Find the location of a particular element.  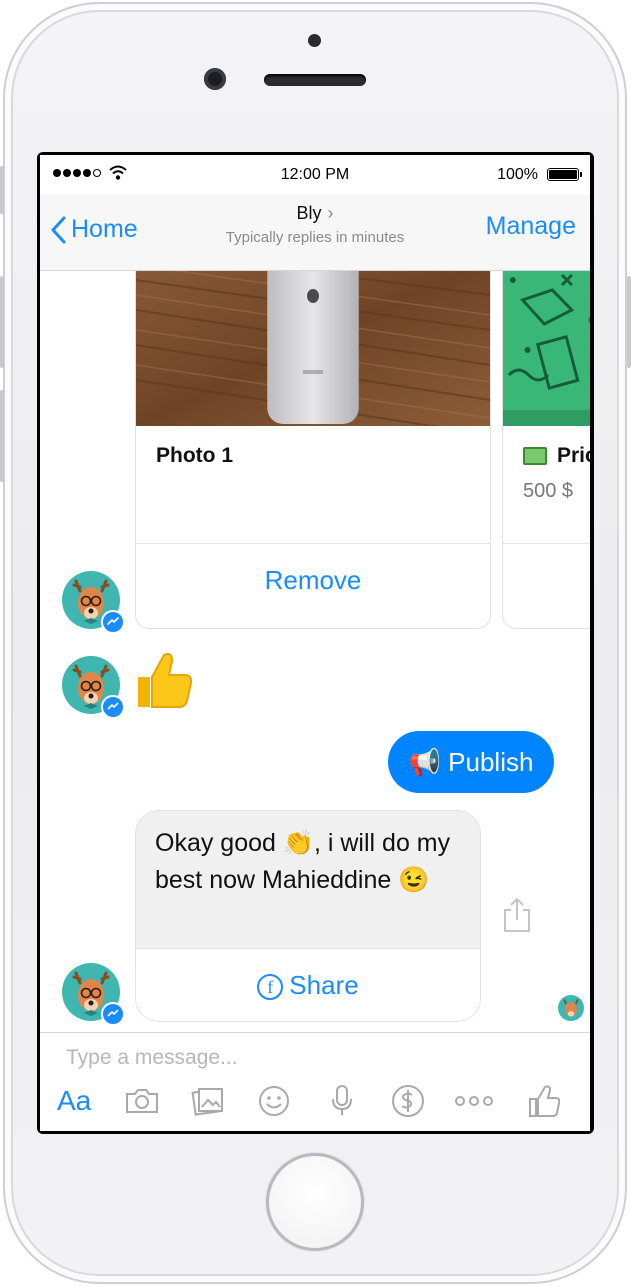

earpiece-speaker is located at coordinates (315, 80).